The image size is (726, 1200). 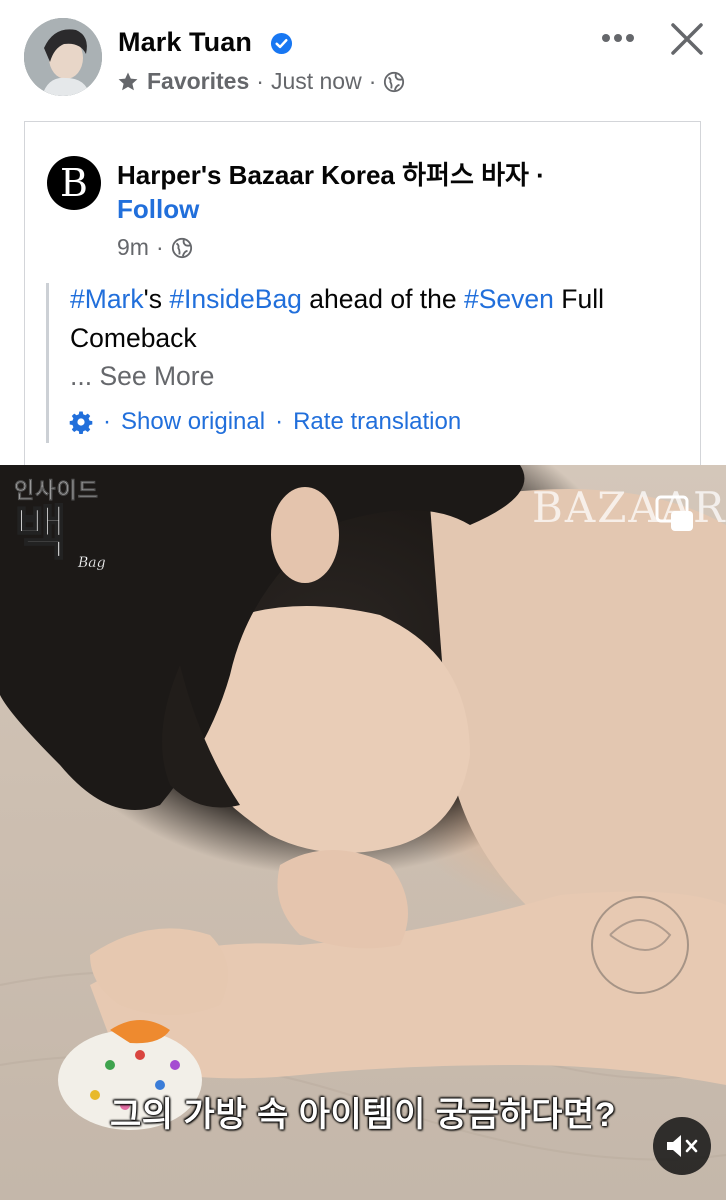 I want to click on more-icon, so click(x=618, y=38).